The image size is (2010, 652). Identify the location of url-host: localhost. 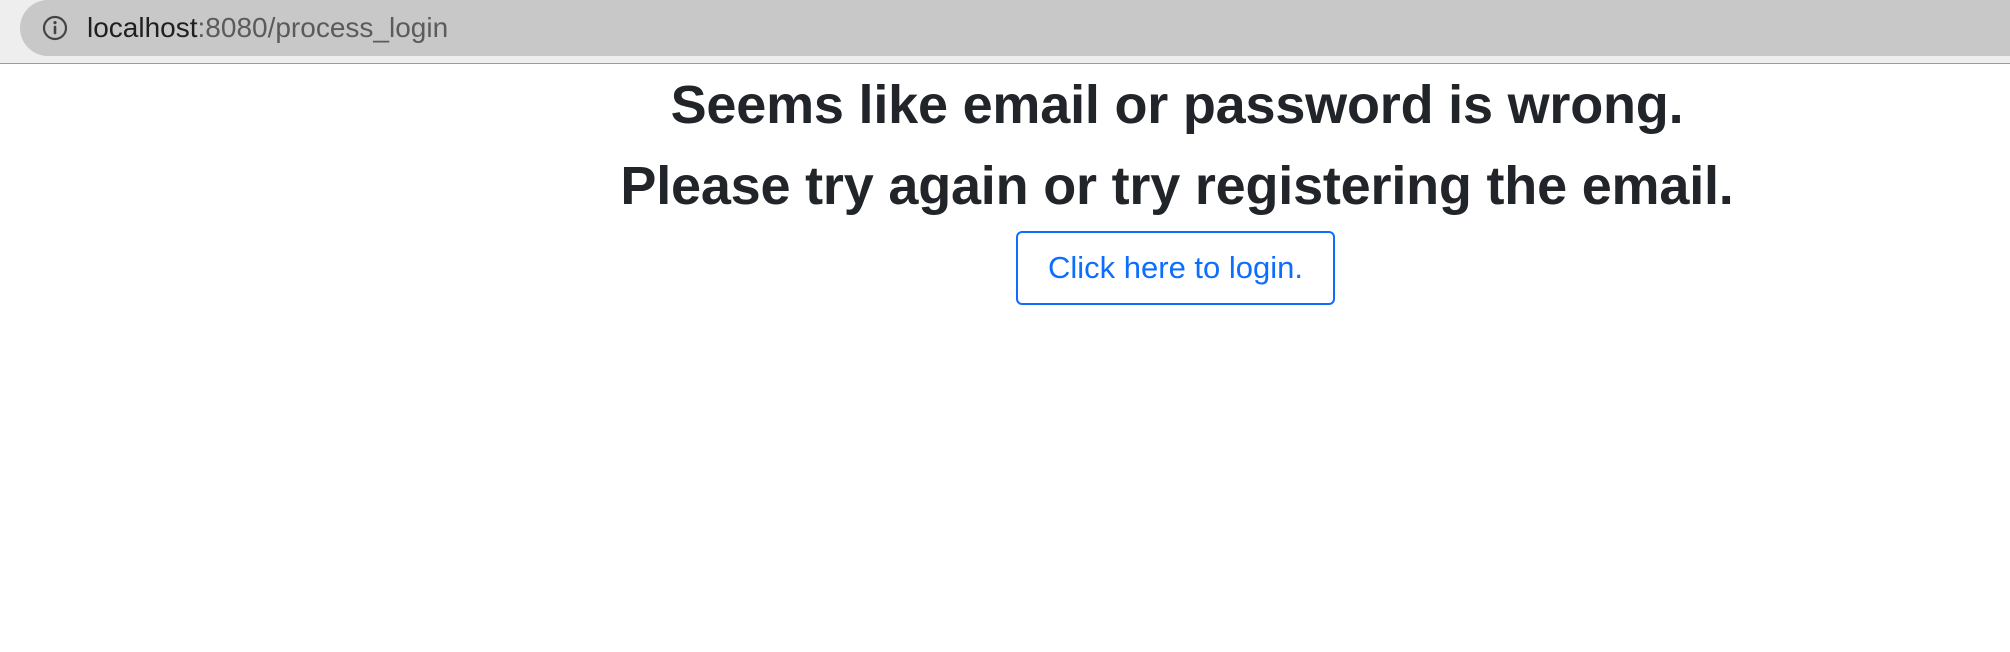
(142, 27).